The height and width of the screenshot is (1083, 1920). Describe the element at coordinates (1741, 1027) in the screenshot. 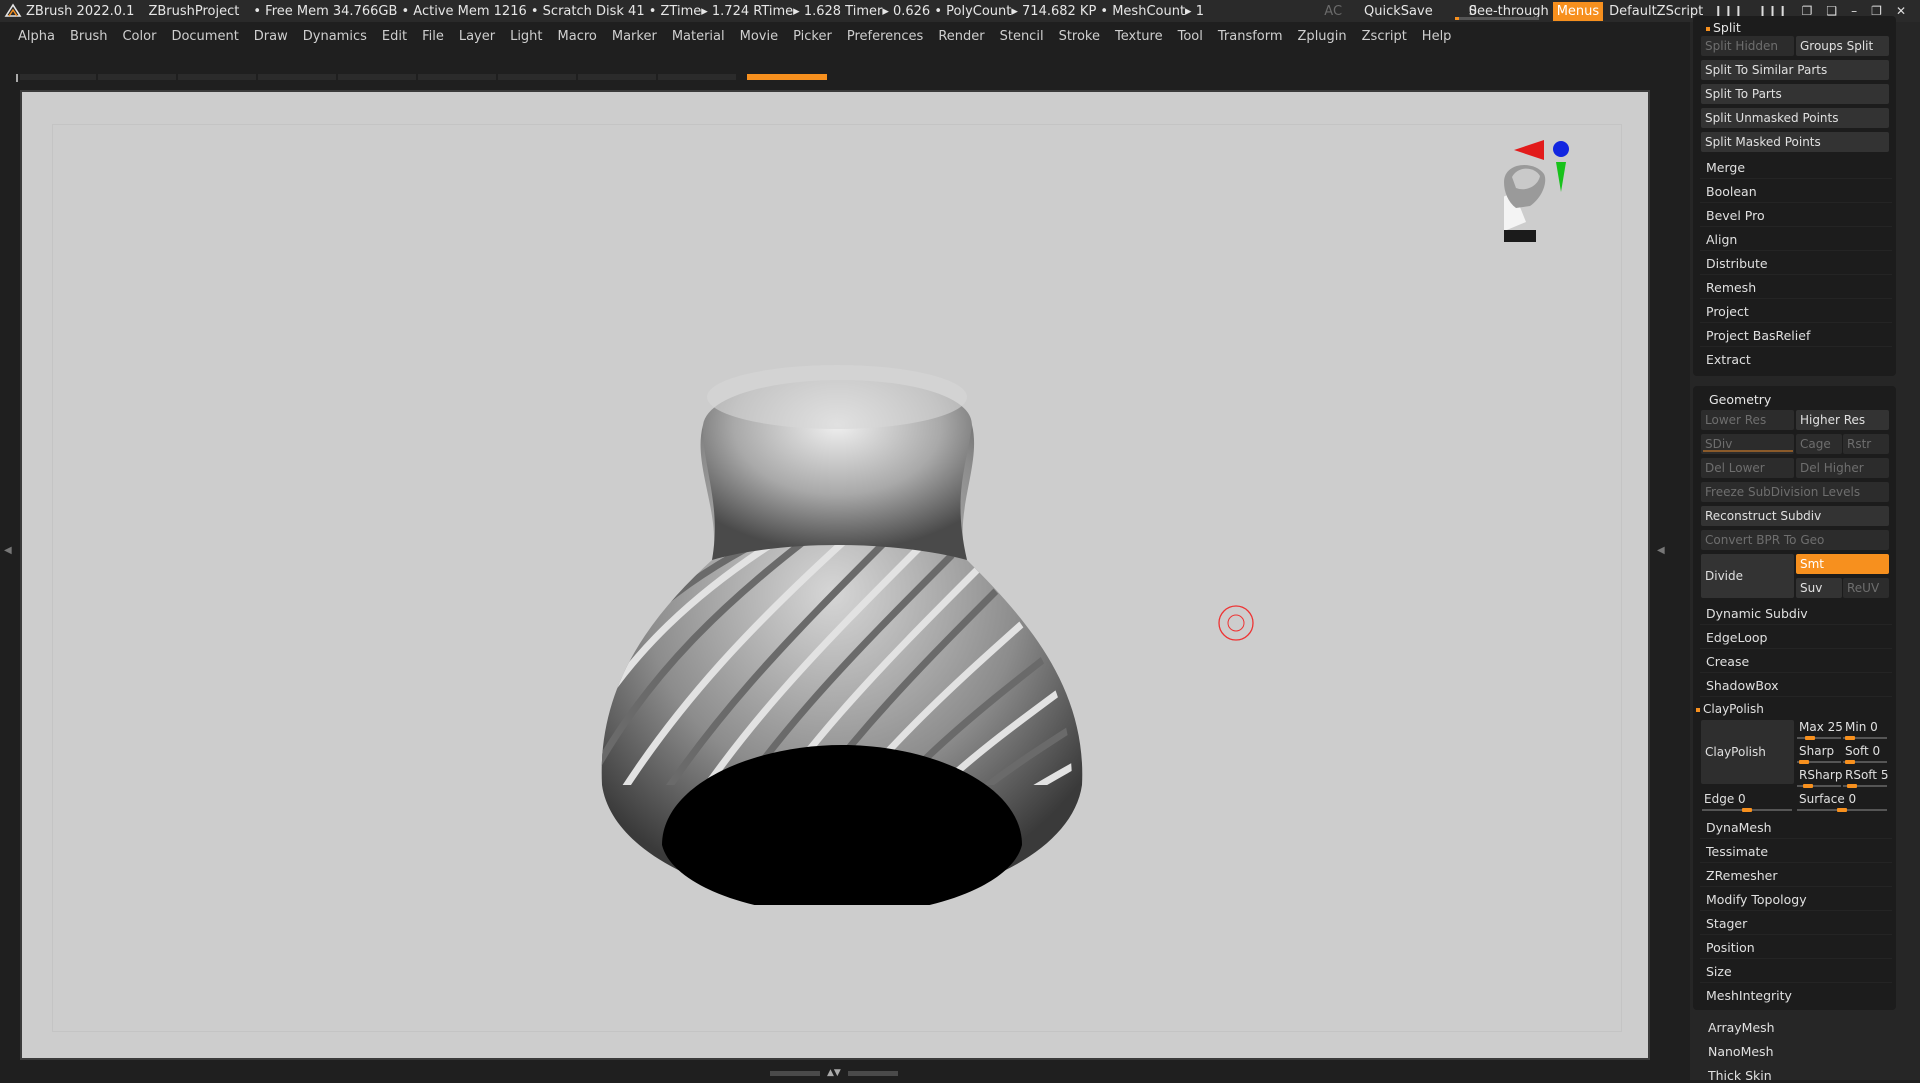

I see `arraymesh-section: ArrayMesh` at that location.